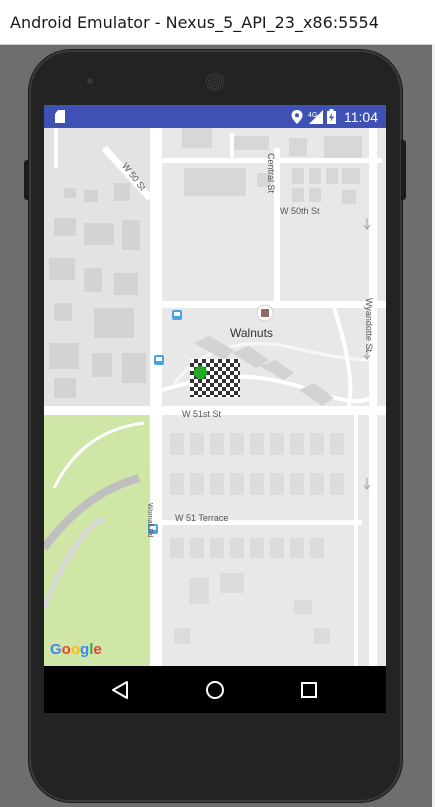  Describe the element at coordinates (257, 538) in the screenshot. I see `buildings-south` at that location.